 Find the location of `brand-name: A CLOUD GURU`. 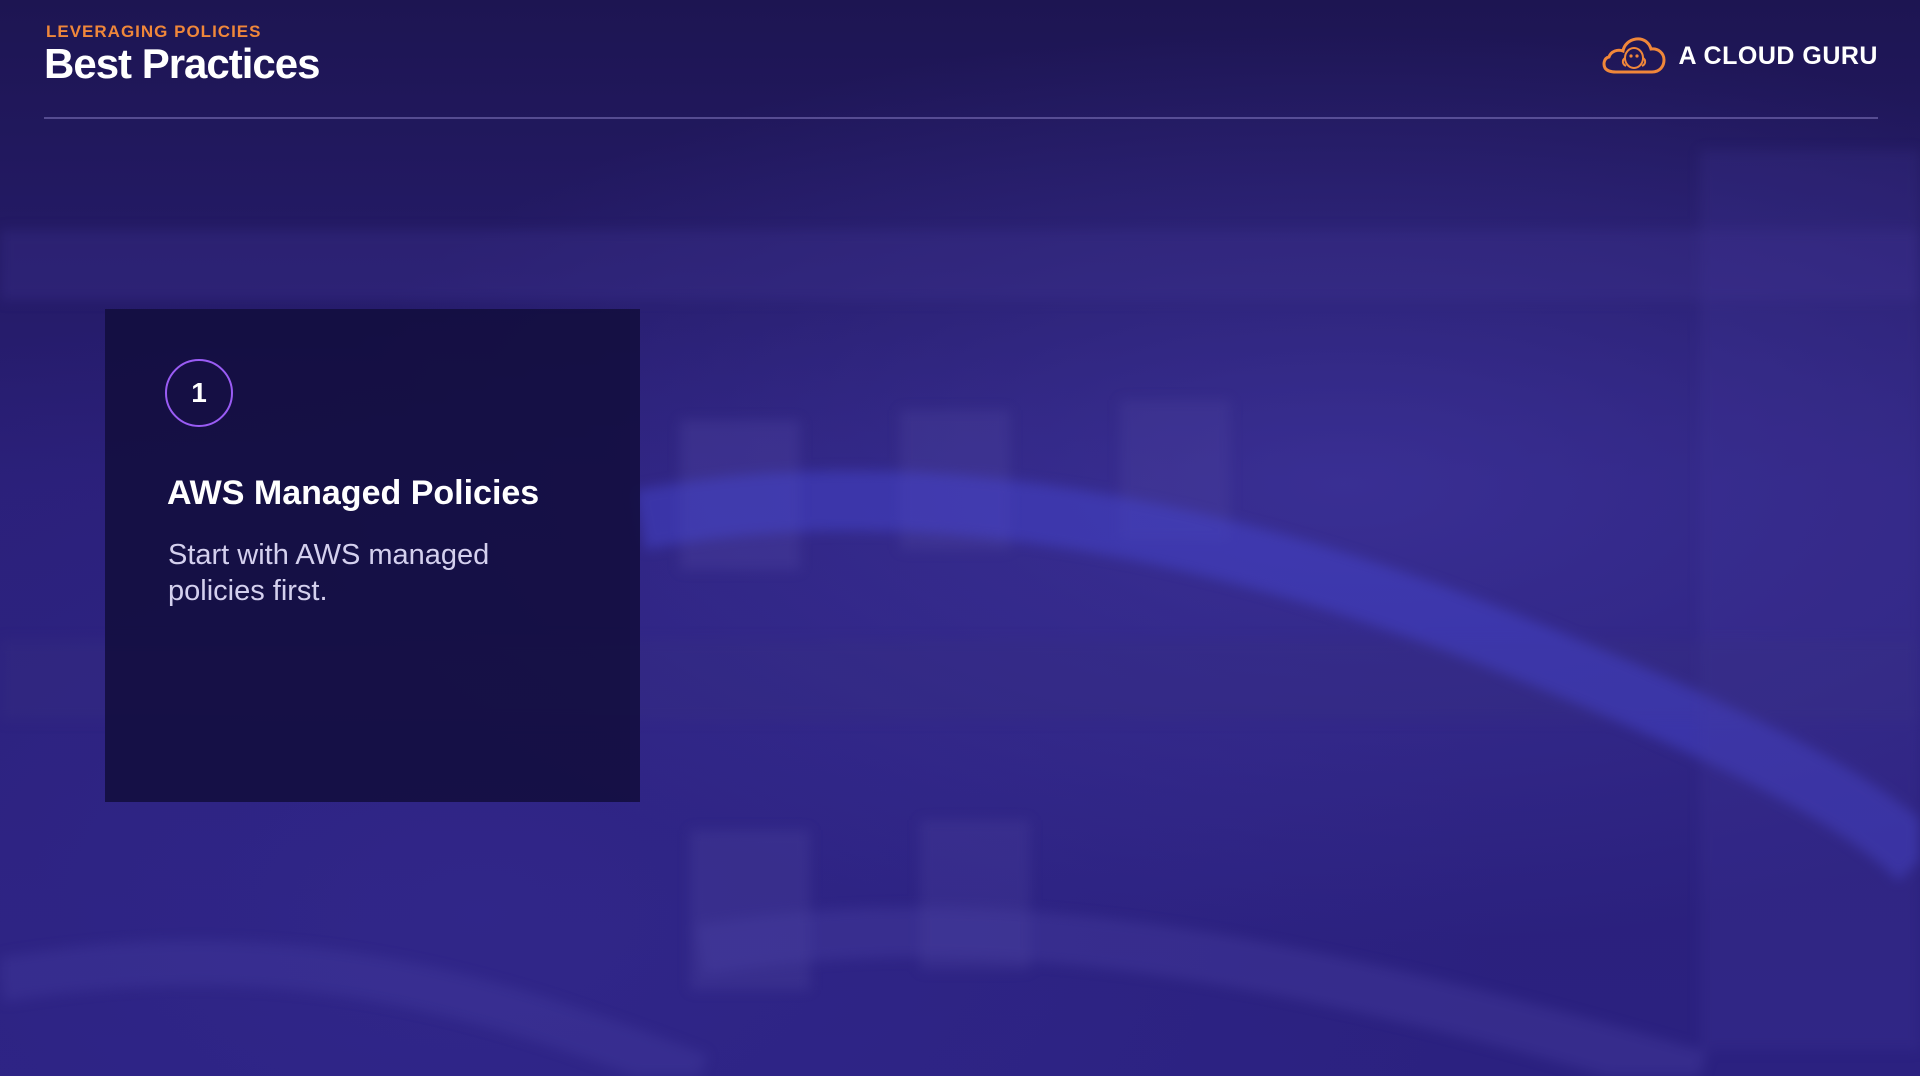

brand-name: A CLOUD GURU is located at coordinates (1778, 55).